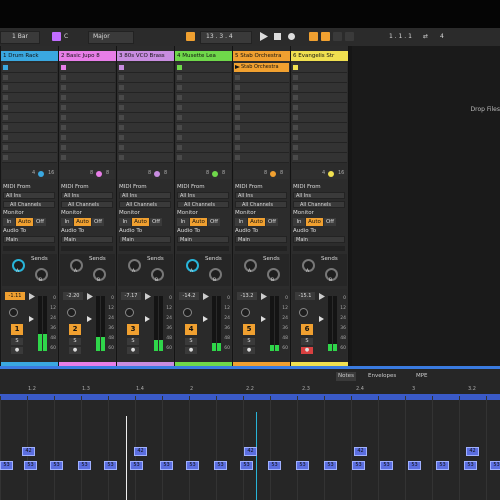 This screenshot has height=500, width=500. Describe the element at coordinates (75, 329) in the screenshot. I see `track-activator: 2` at that location.